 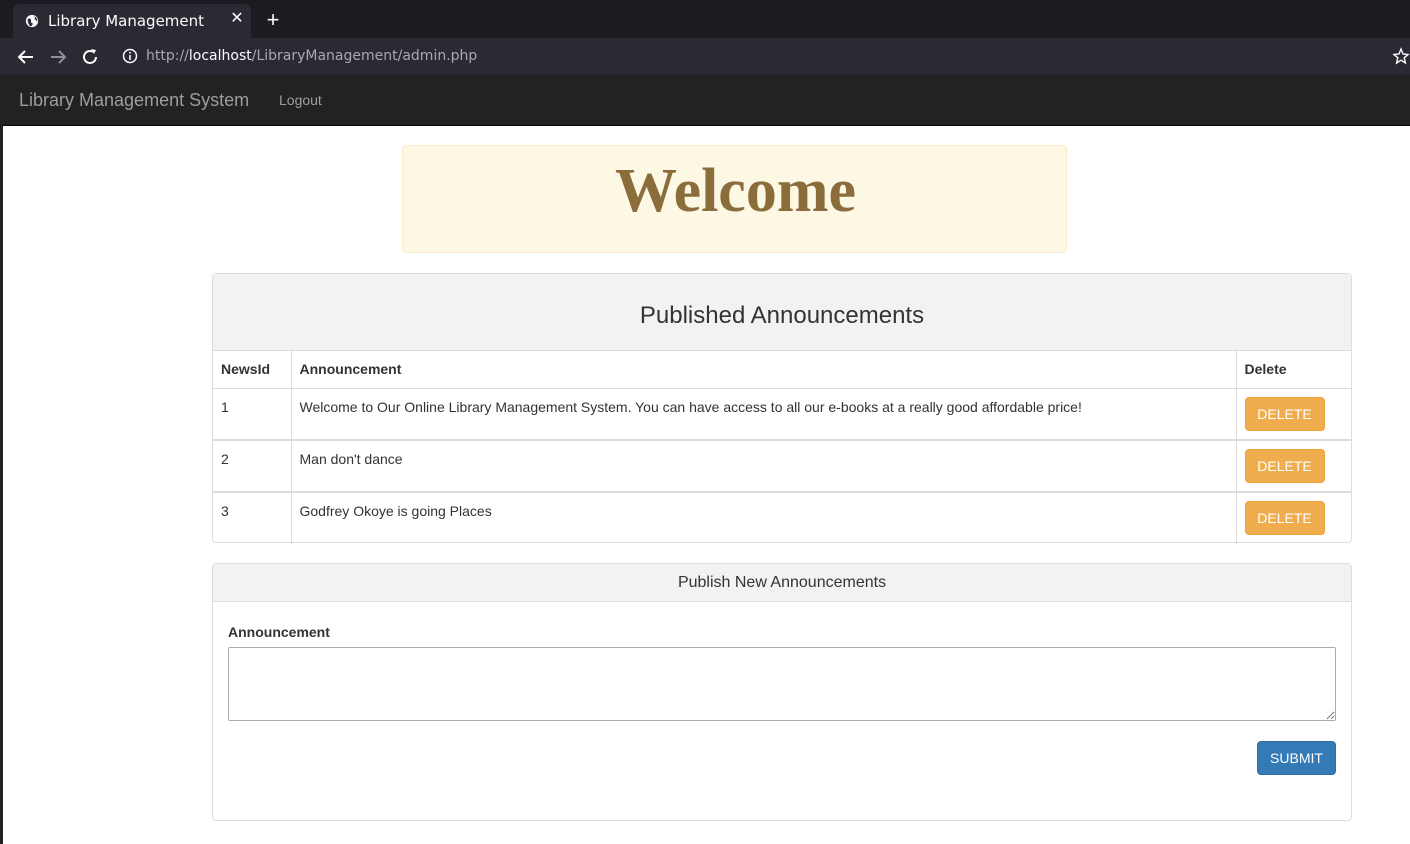 What do you see at coordinates (134, 100) in the screenshot?
I see `navbar-brand: Library Management System` at bounding box center [134, 100].